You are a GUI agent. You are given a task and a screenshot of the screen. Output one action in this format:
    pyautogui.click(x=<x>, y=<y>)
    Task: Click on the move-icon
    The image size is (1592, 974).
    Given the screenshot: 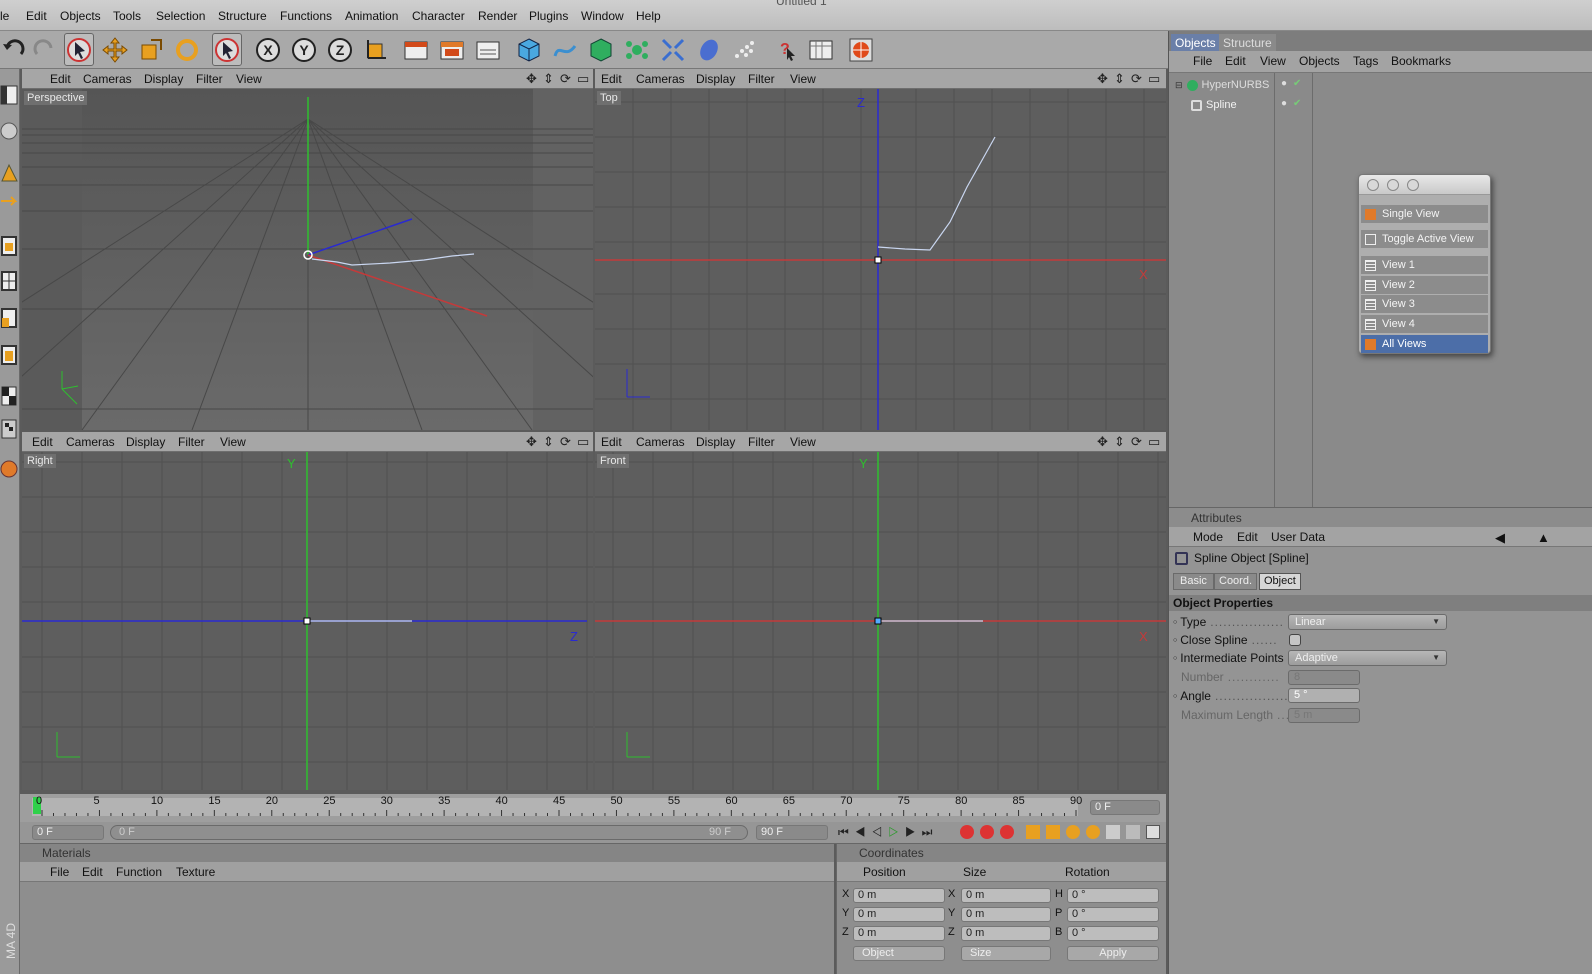 What is the action you would take?
    pyautogui.click(x=115, y=49)
    